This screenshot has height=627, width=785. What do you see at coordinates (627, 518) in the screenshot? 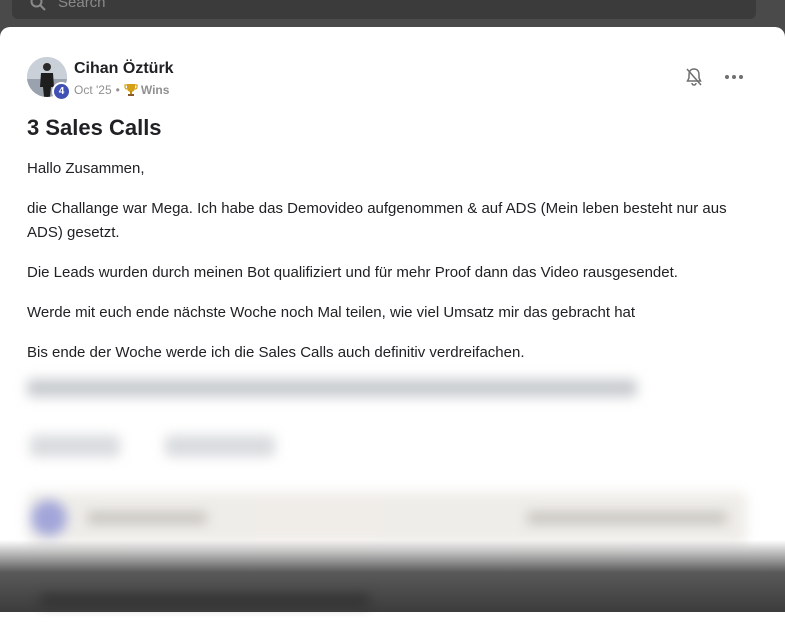
I see `blurred-comment-action` at bounding box center [627, 518].